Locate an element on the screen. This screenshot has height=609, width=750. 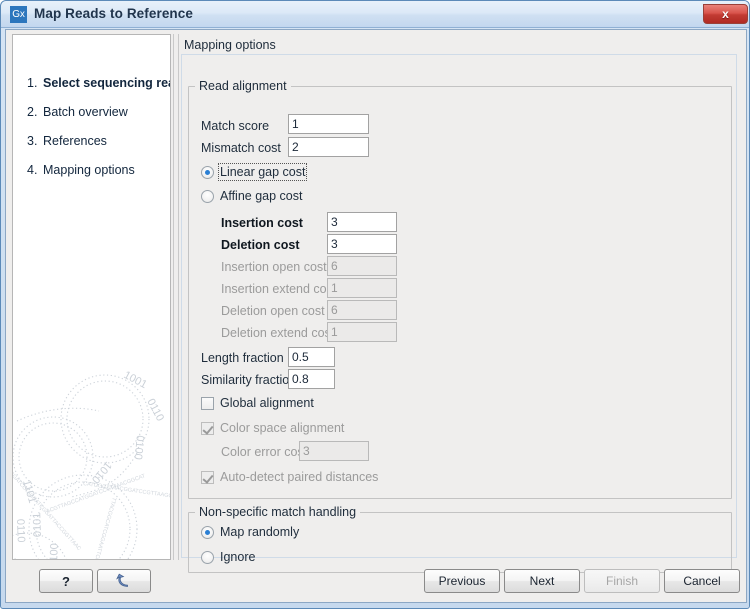
svg-text: GGATCCTAGCATCGGATTACCGGTTAAC is located at coordinates (47, 511).